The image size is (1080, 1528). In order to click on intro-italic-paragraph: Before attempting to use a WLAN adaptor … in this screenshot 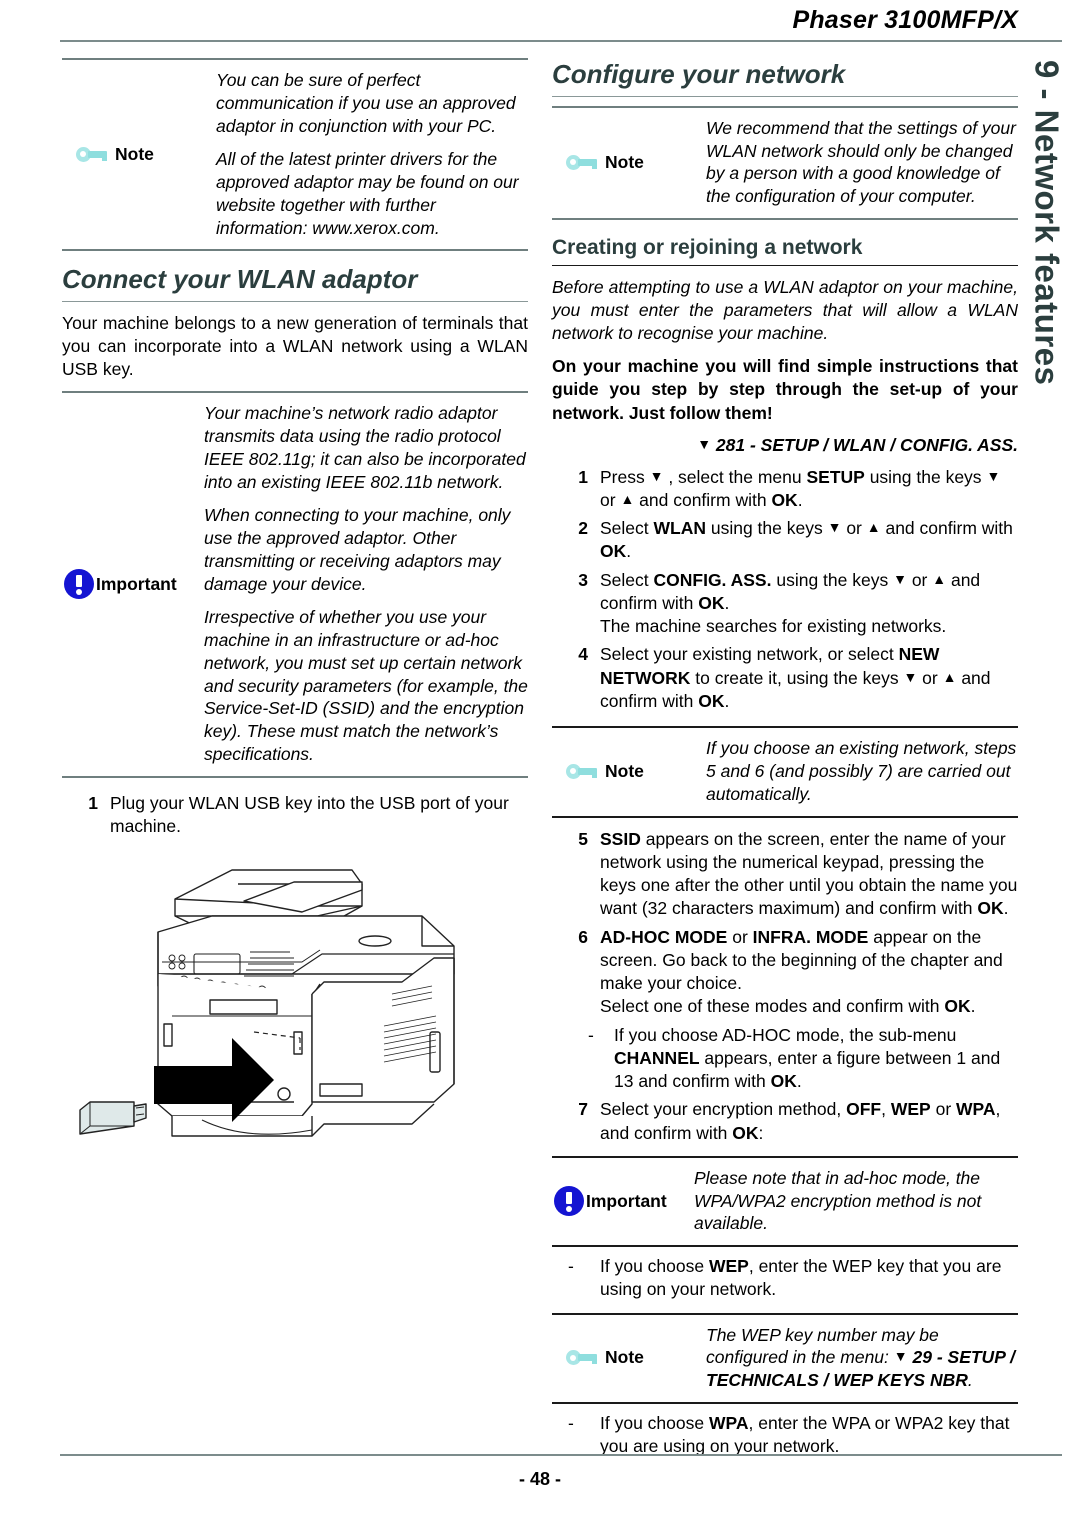, I will do `click(785, 310)`.